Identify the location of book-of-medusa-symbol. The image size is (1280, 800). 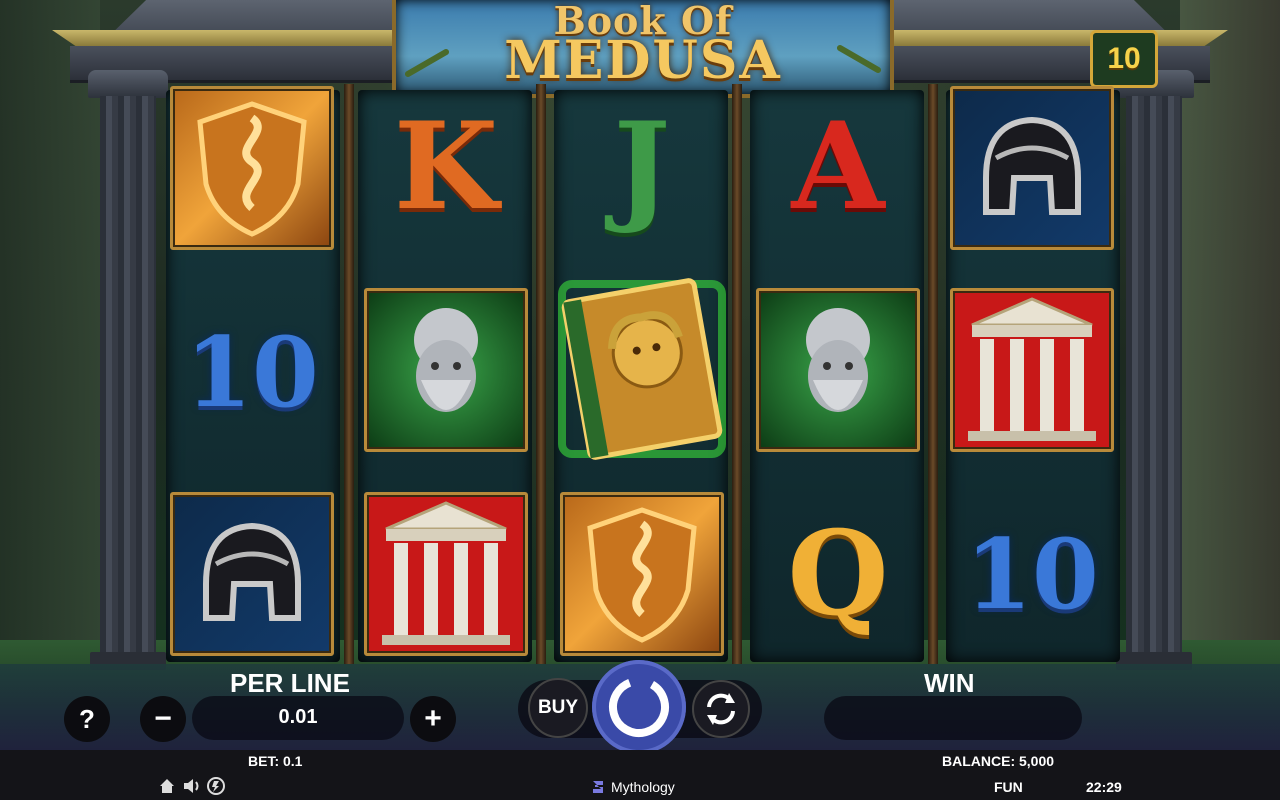
(642, 369).